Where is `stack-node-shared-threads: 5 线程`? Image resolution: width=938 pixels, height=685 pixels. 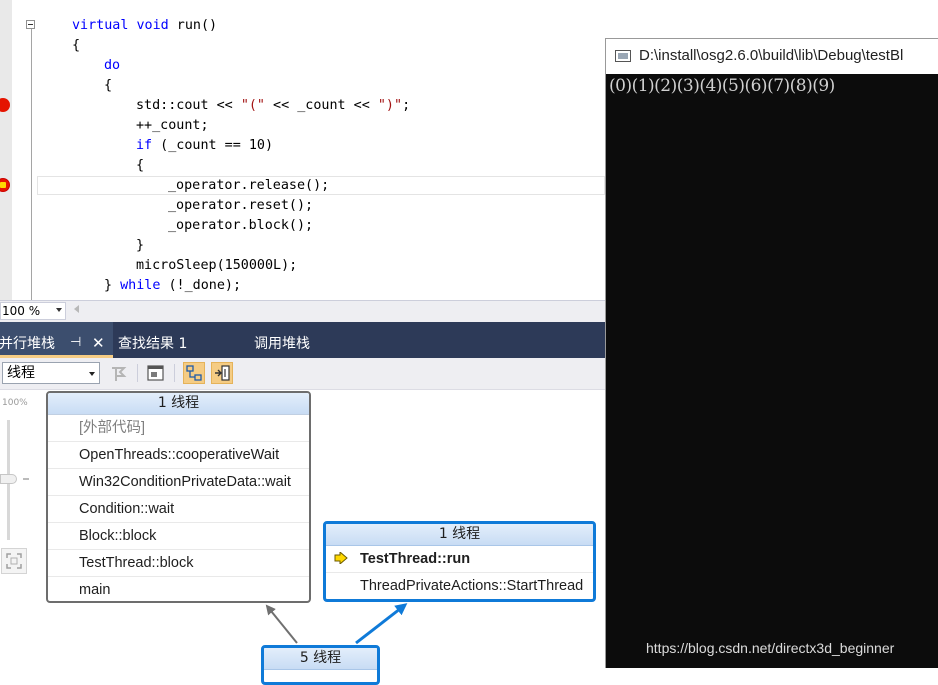 stack-node-shared-threads: 5 线程 is located at coordinates (320, 665).